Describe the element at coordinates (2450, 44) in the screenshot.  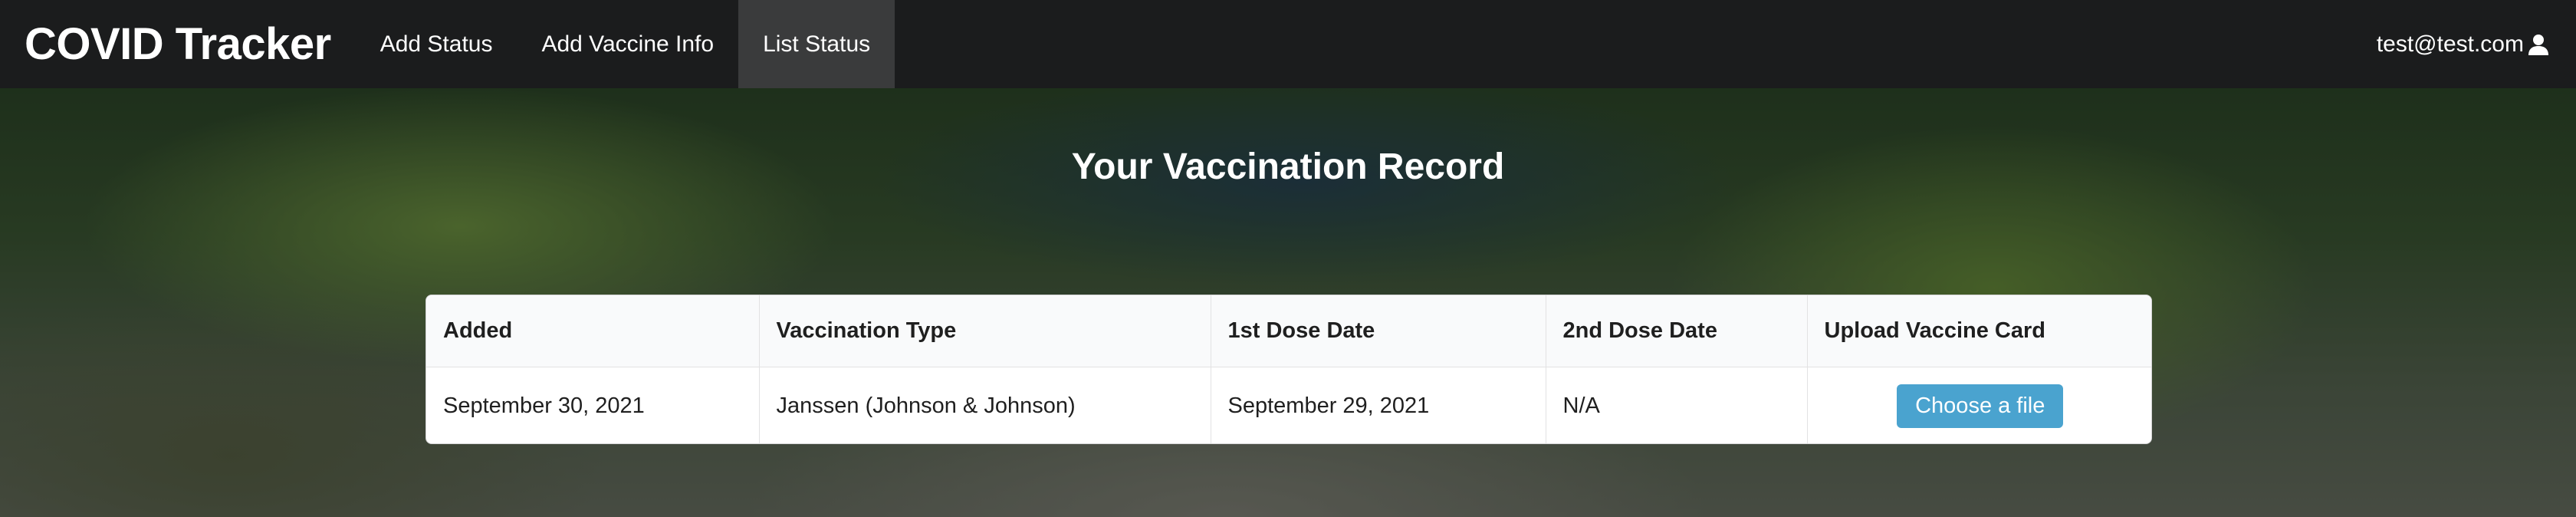
I see `user-email: test@test.com` at that location.